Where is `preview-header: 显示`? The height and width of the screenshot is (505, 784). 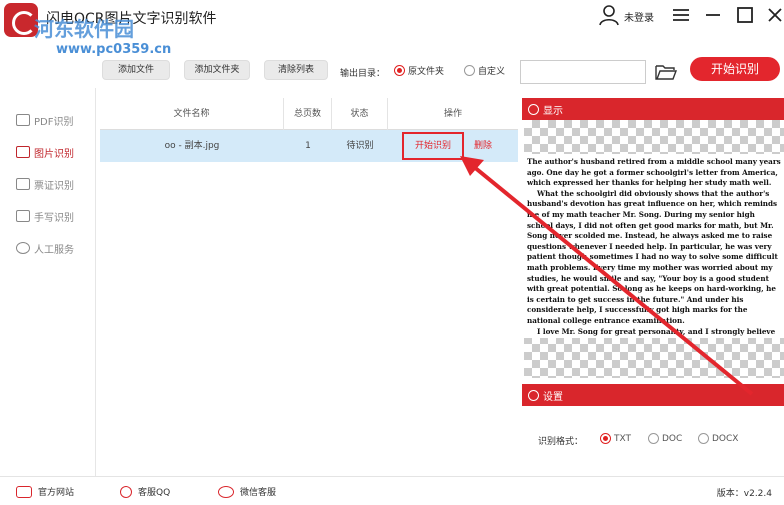 preview-header: 显示 is located at coordinates (653, 109).